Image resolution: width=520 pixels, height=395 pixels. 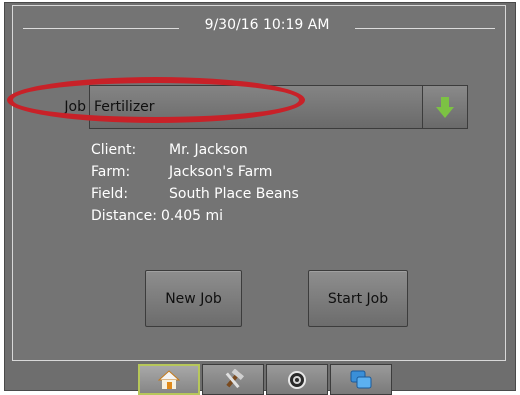 I want to click on tab-tools, so click(x=233, y=379).